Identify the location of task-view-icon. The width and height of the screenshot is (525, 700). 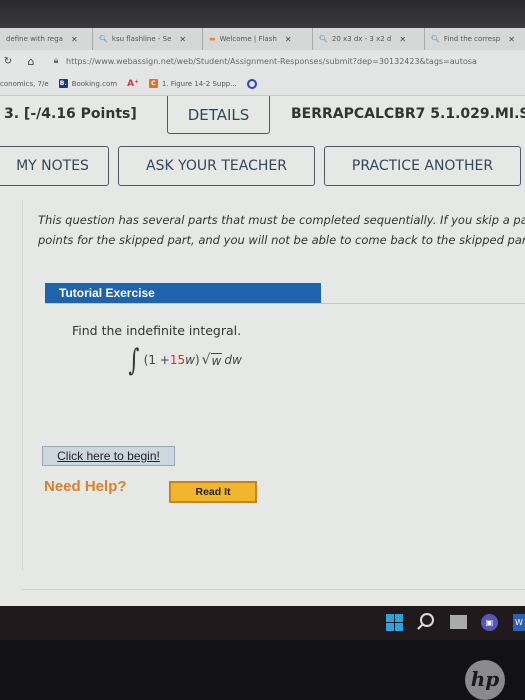
(458, 622).